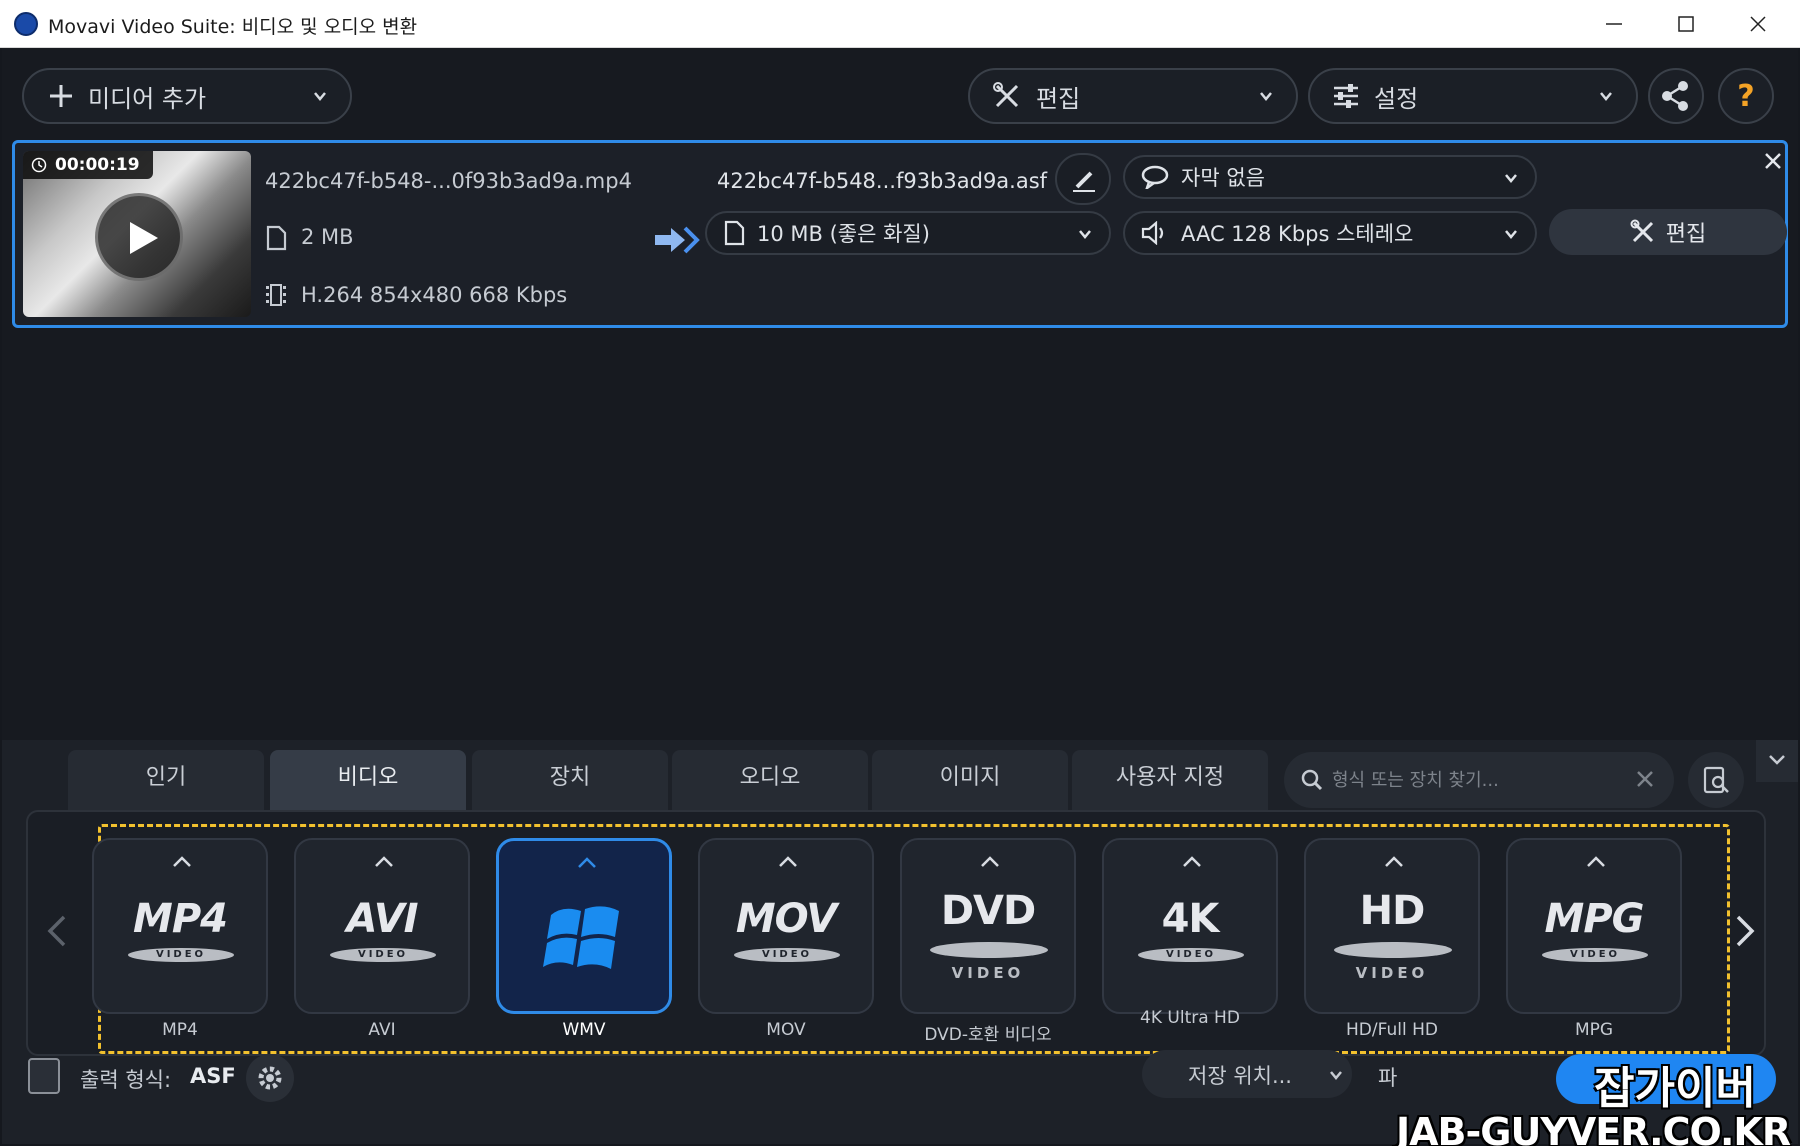 This screenshot has height=1146, width=1800. I want to click on maximize-button, so click(1686, 24).